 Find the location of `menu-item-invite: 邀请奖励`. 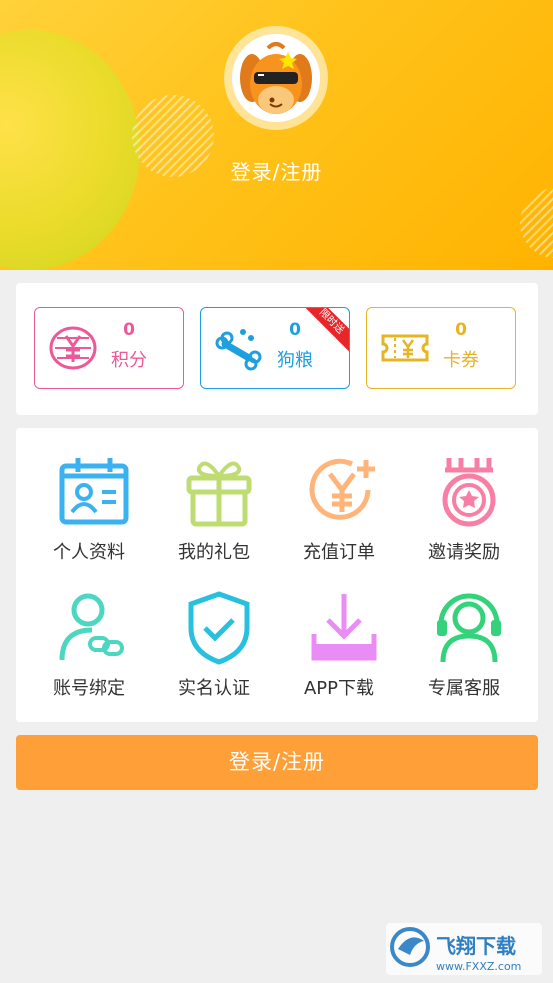

menu-item-invite: 邀请奖励 is located at coordinates (464, 497).